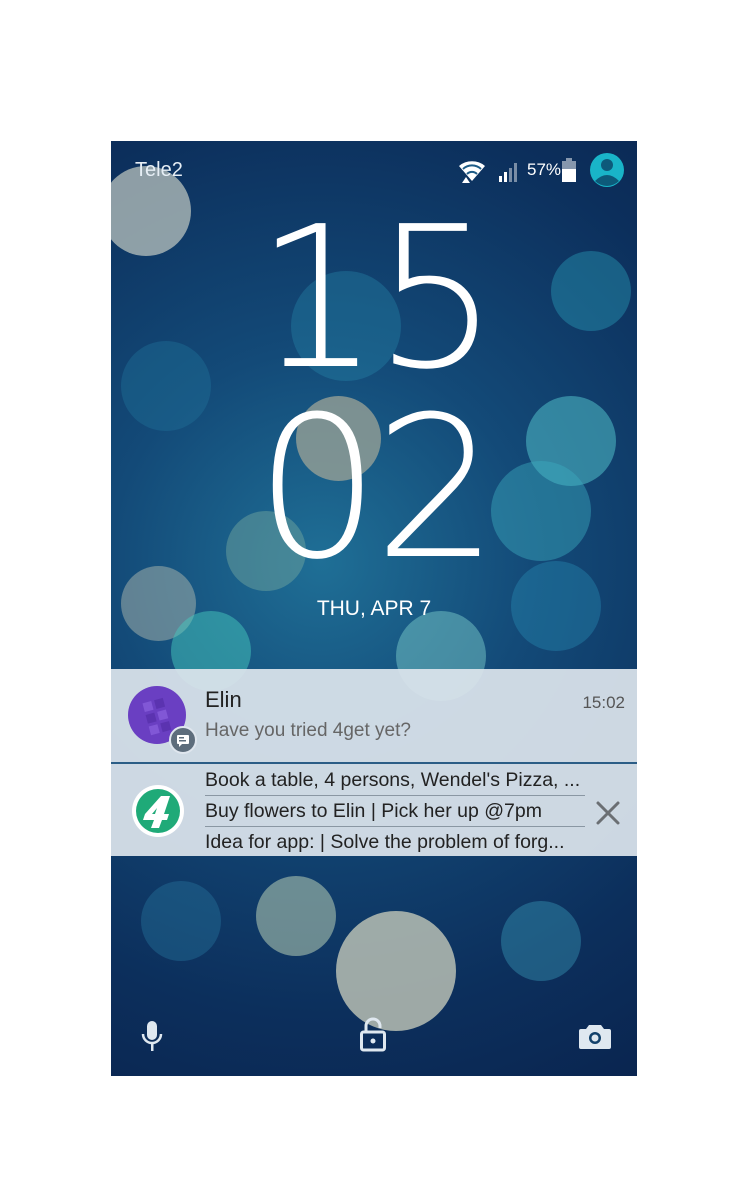  What do you see at coordinates (376, 489) in the screenshot?
I see `clock-minute: 02` at bounding box center [376, 489].